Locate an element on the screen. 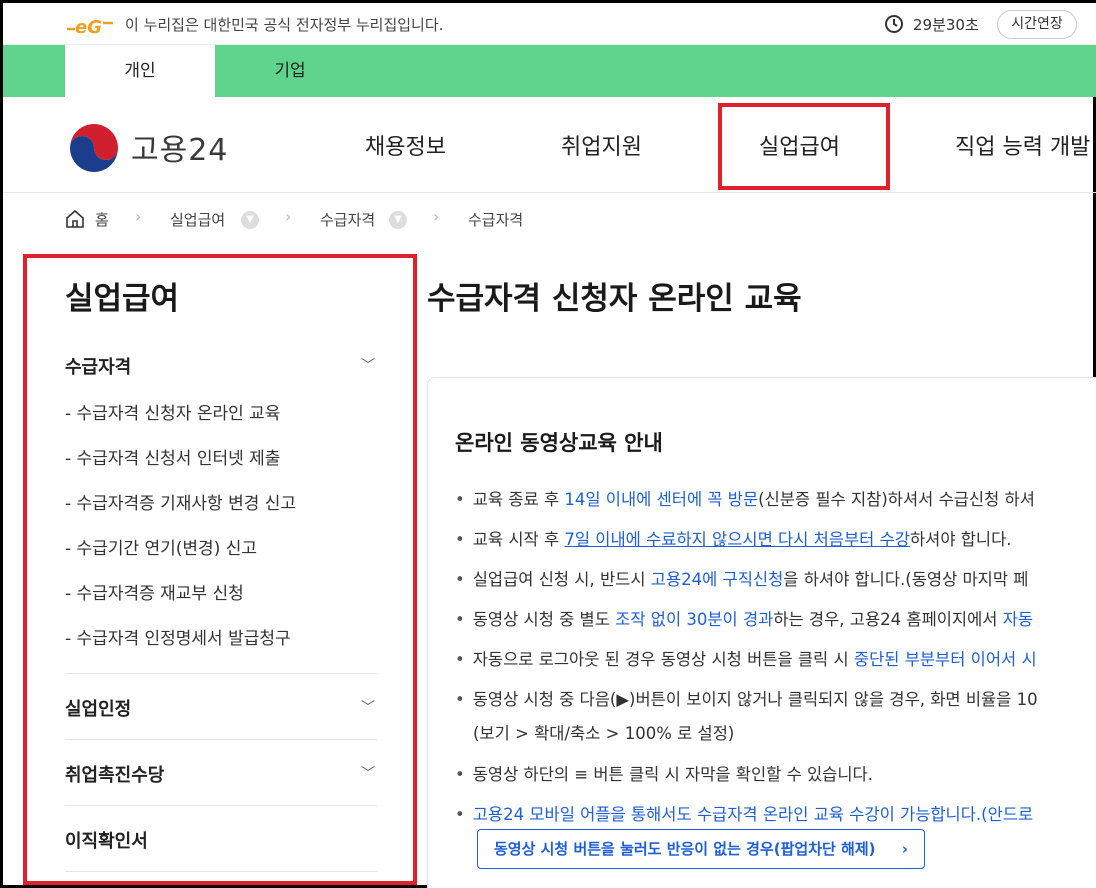  list-item-continuation: (보기 > 확대/축소 > 100% 로 설정) is located at coordinates (604, 733).